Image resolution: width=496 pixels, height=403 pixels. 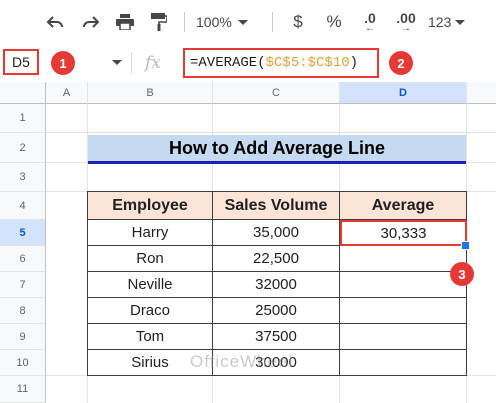 What do you see at coordinates (23, 177) in the screenshot?
I see `row-header-3: 3` at bounding box center [23, 177].